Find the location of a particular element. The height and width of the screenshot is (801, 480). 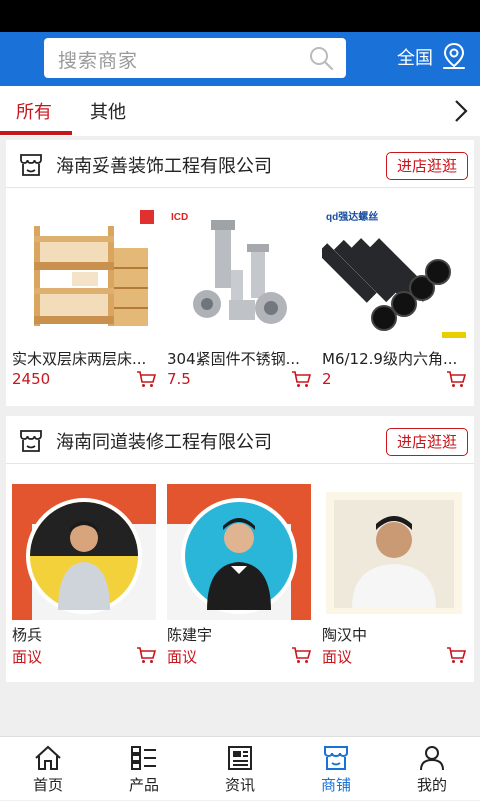

news-icon is located at coordinates (240, 758).